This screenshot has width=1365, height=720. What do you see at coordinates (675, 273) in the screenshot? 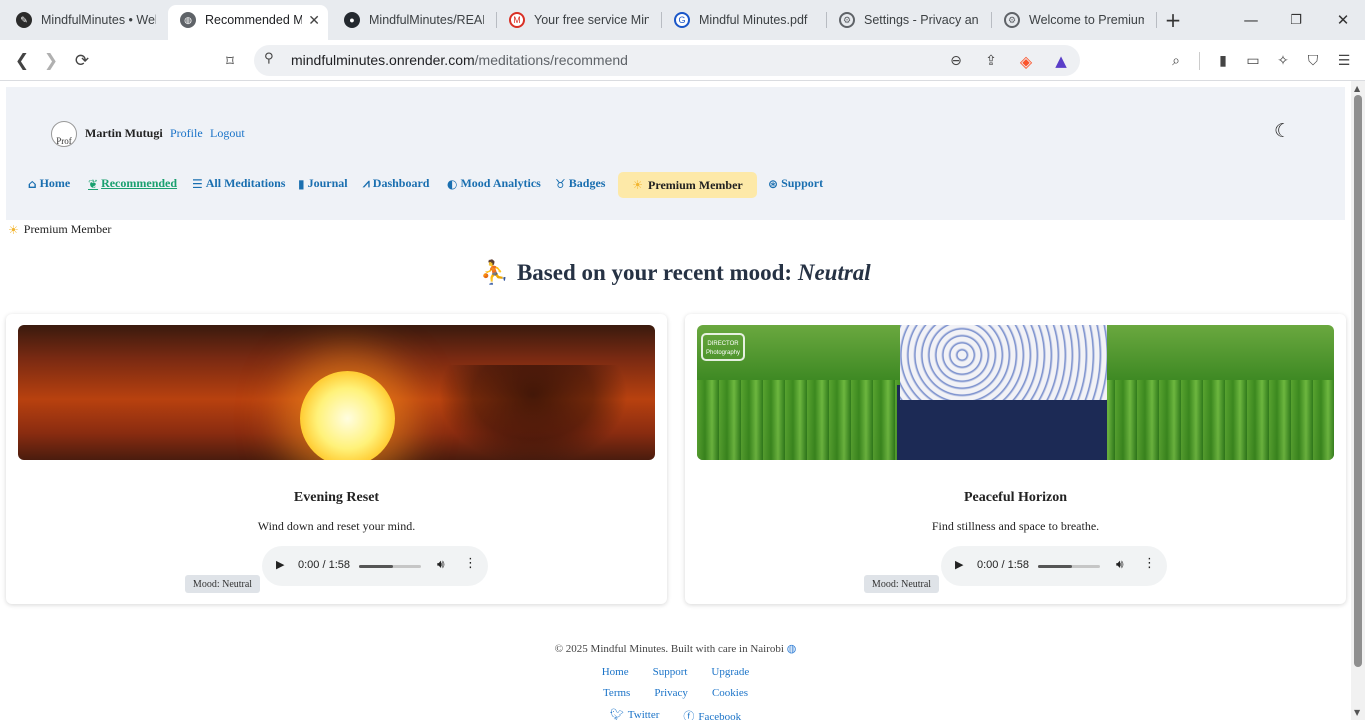
I see `page-title: ⛹ Based on your recent mood: Neutral` at bounding box center [675, 273].